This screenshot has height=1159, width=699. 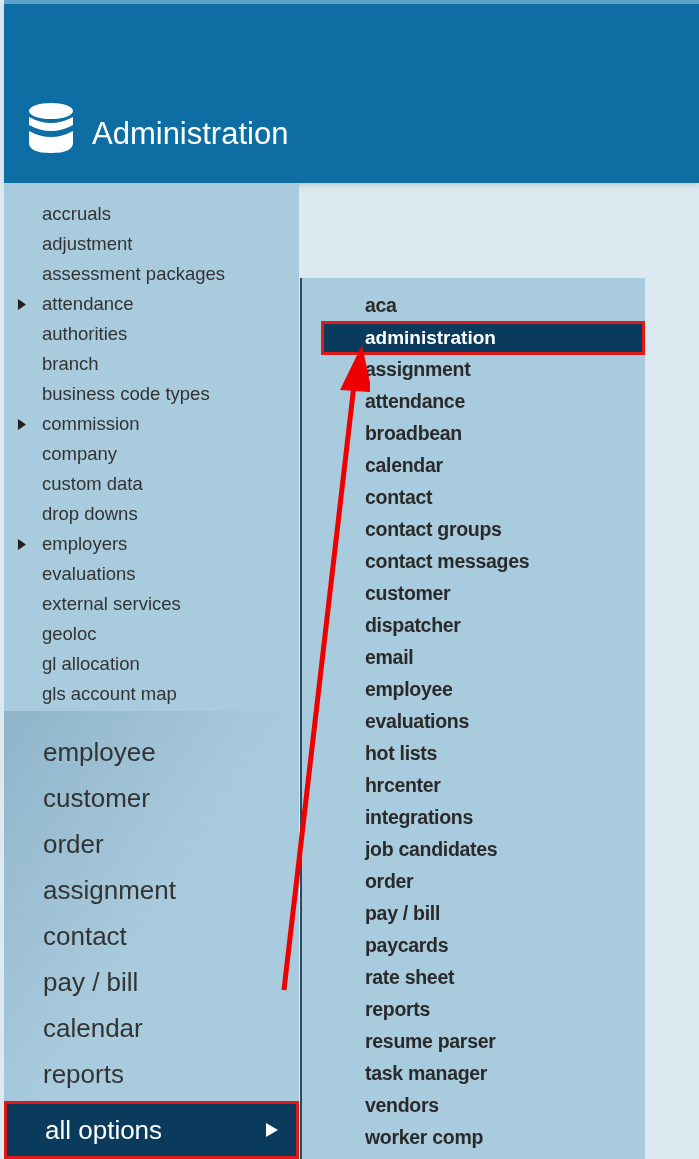 I want to click on submenu-item: reports, so click(x=473, y=1010).